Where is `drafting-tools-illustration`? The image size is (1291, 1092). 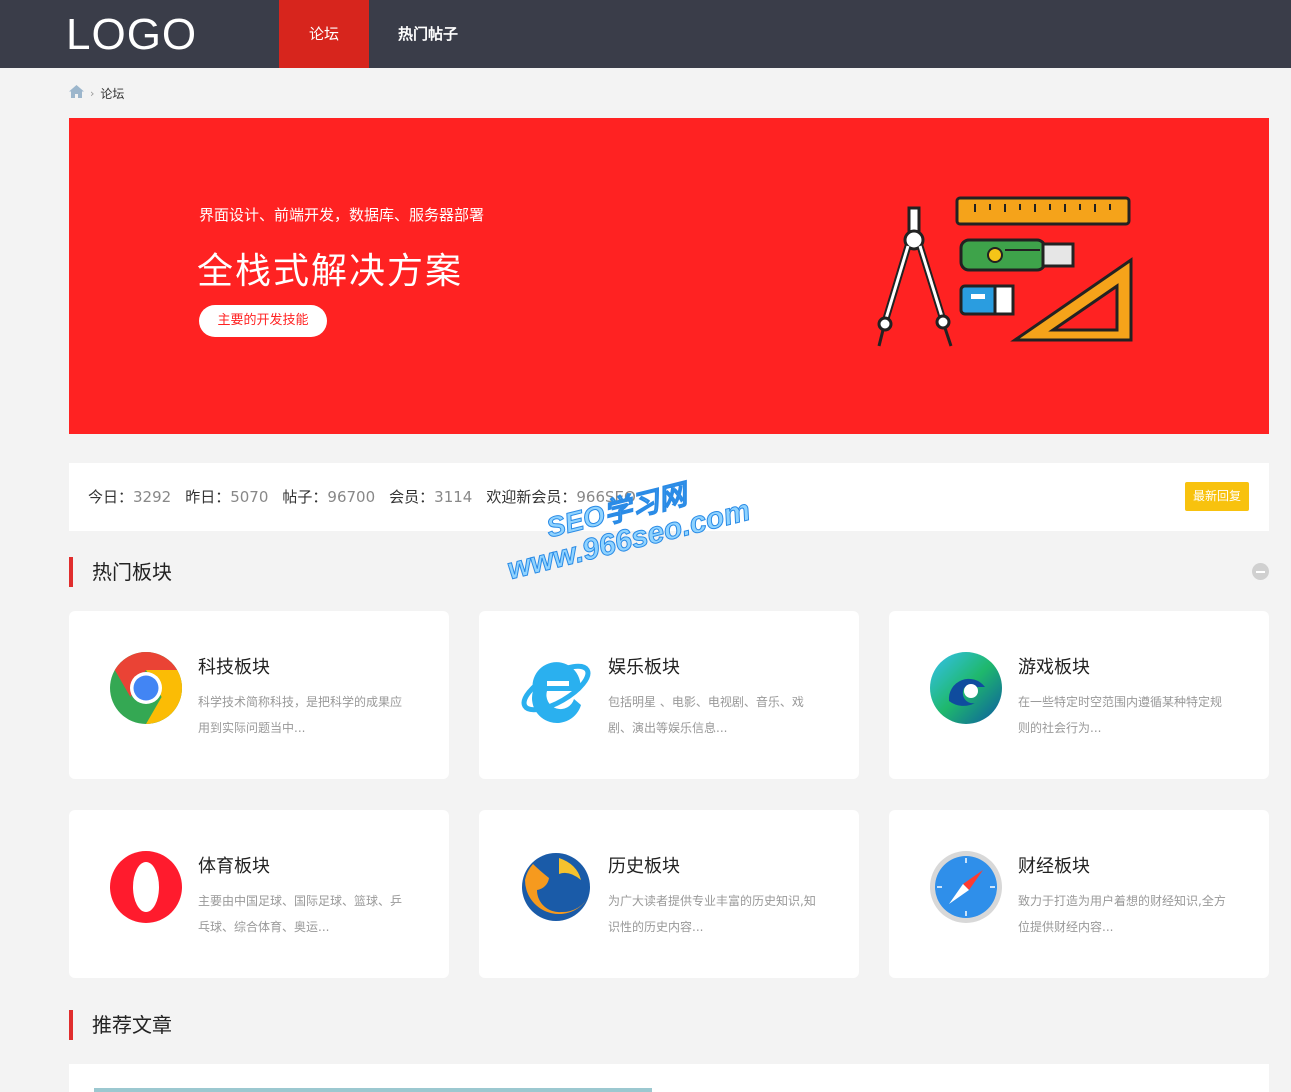 drafting-tools-illustration is located at coordinates (1005, 271).